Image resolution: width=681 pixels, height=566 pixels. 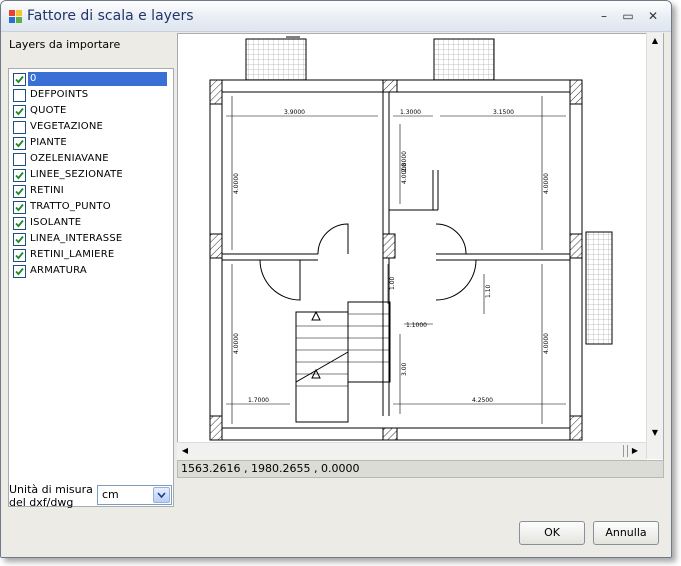 What do you see at coordinates (546, 183) in the screenshot?
I see `dim-4-0000-b: 4.0000` at bounding box center [546, 183].